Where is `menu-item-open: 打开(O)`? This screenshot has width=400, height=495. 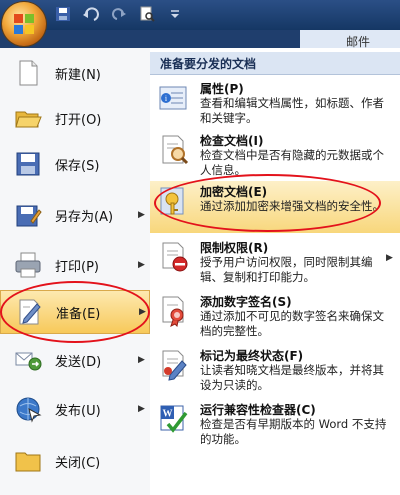 menu-item-open: 打开(O) is located at coordinates (75, 118).